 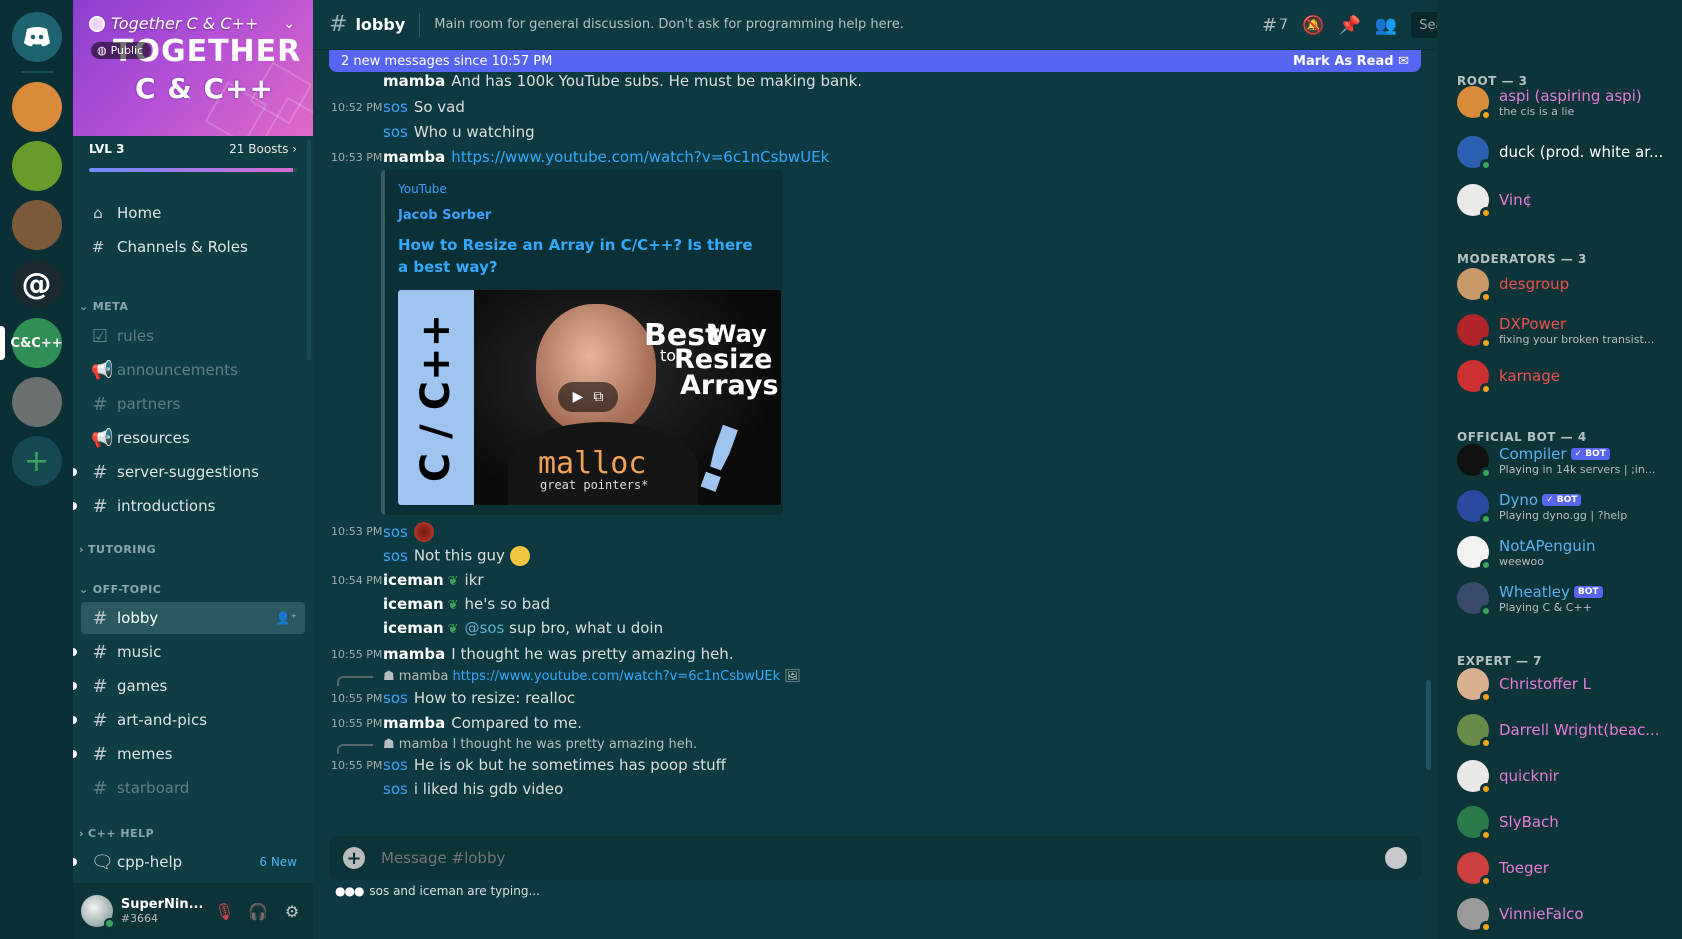 What do you see at coordinates (189, 754) in the screenshot?
I see `channel-memes: # memes` at bounding box center [189, 754].